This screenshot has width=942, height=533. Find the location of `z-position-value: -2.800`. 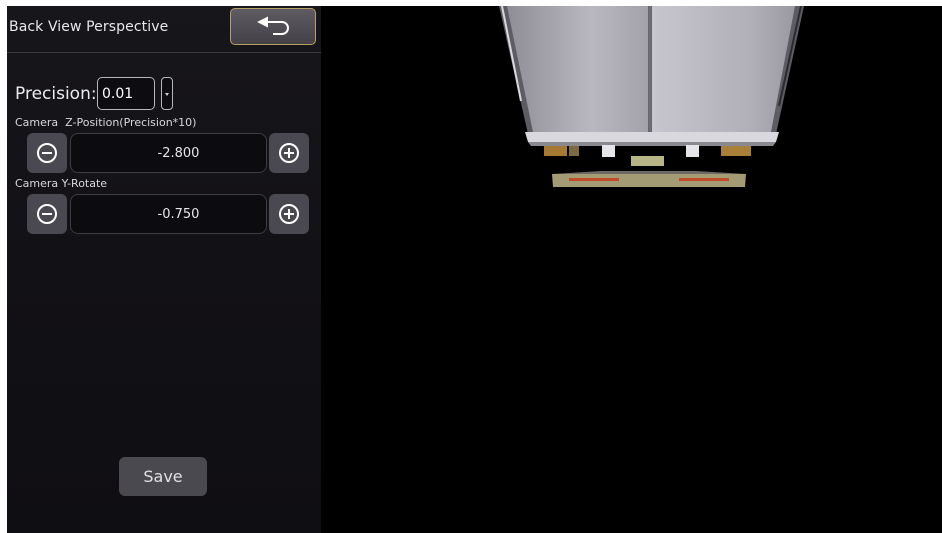

z-position-value: -2.800 is located at coordinates (178, 153).